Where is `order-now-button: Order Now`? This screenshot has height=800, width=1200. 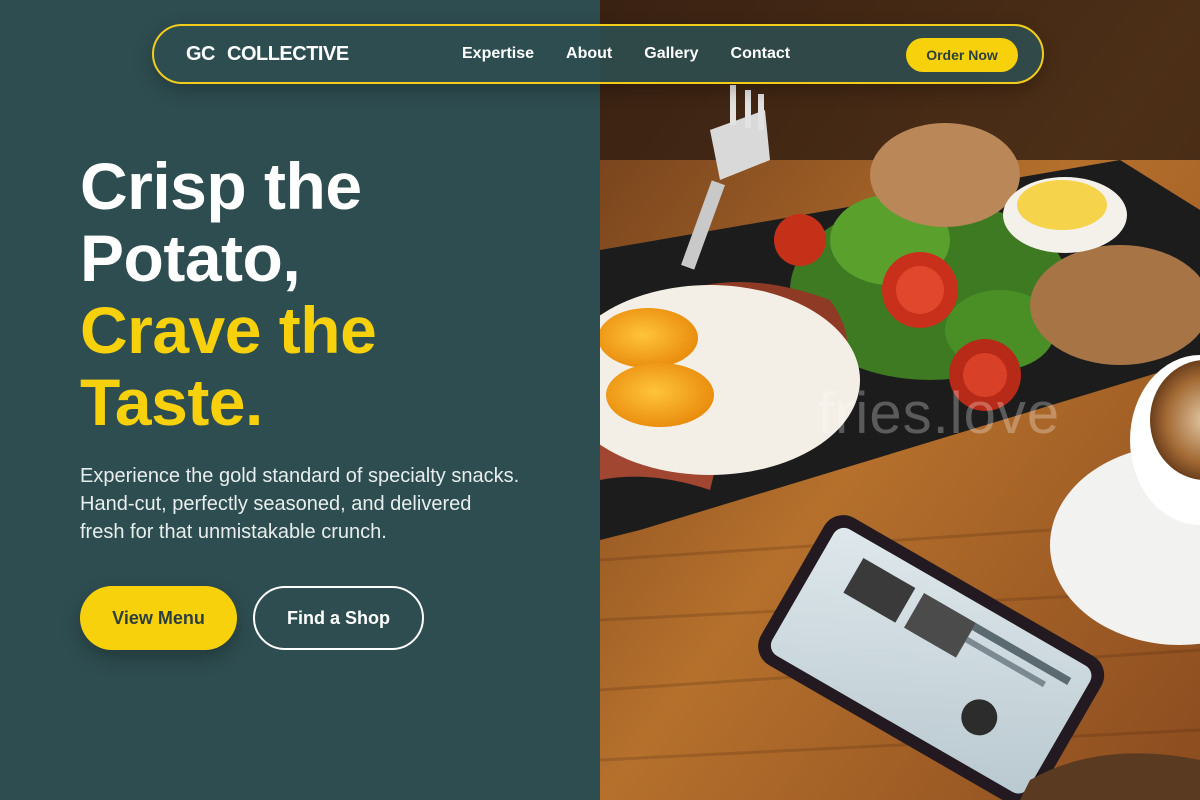 order-now-button: Order Now is located at coordinates (962, 55).